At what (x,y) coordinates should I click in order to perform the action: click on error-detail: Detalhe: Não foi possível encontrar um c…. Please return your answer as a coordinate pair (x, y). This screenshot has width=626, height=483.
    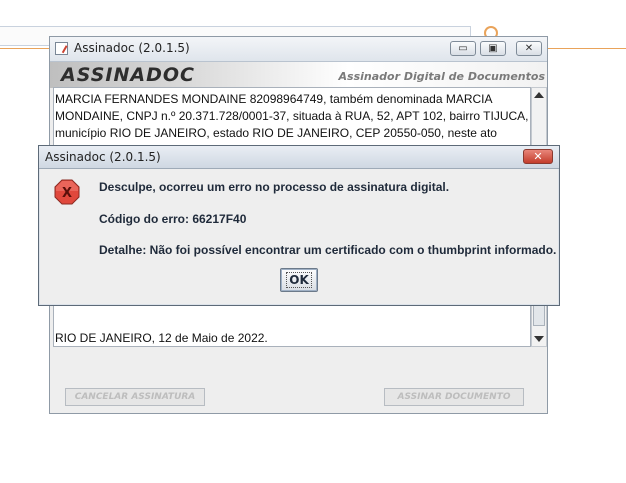
    Looking at the image, I should click on (328, 250).